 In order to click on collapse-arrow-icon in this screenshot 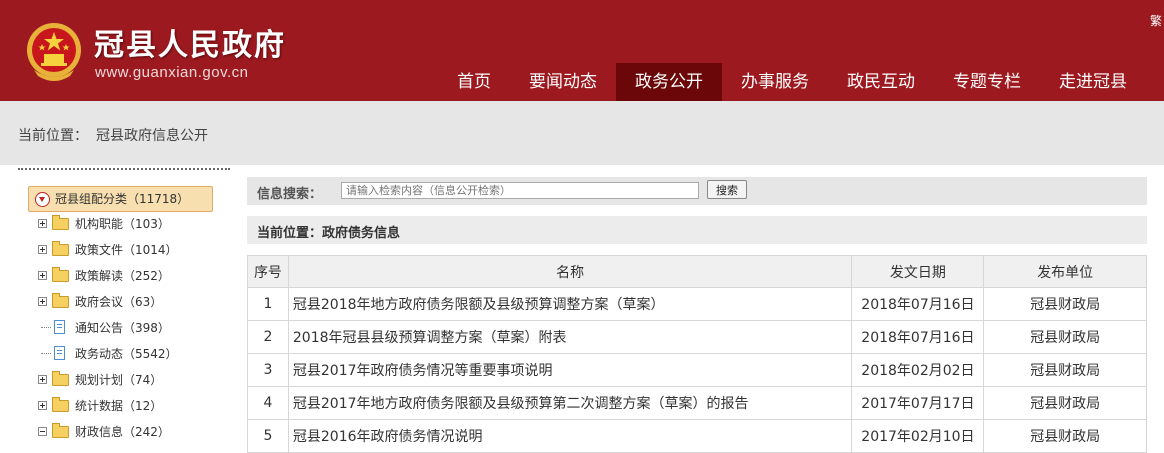, I will do `click(42, 199)`.